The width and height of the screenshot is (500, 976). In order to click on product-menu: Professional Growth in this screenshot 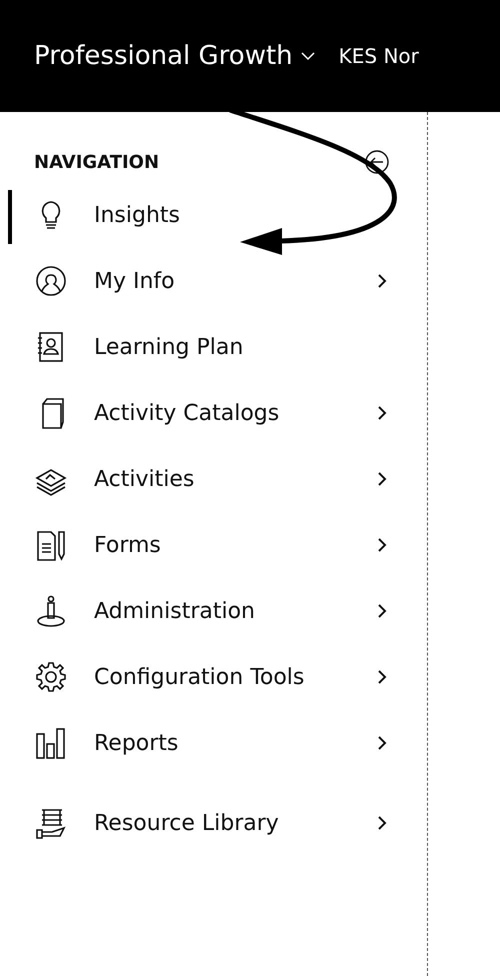, I will do `click(174, 56)`.